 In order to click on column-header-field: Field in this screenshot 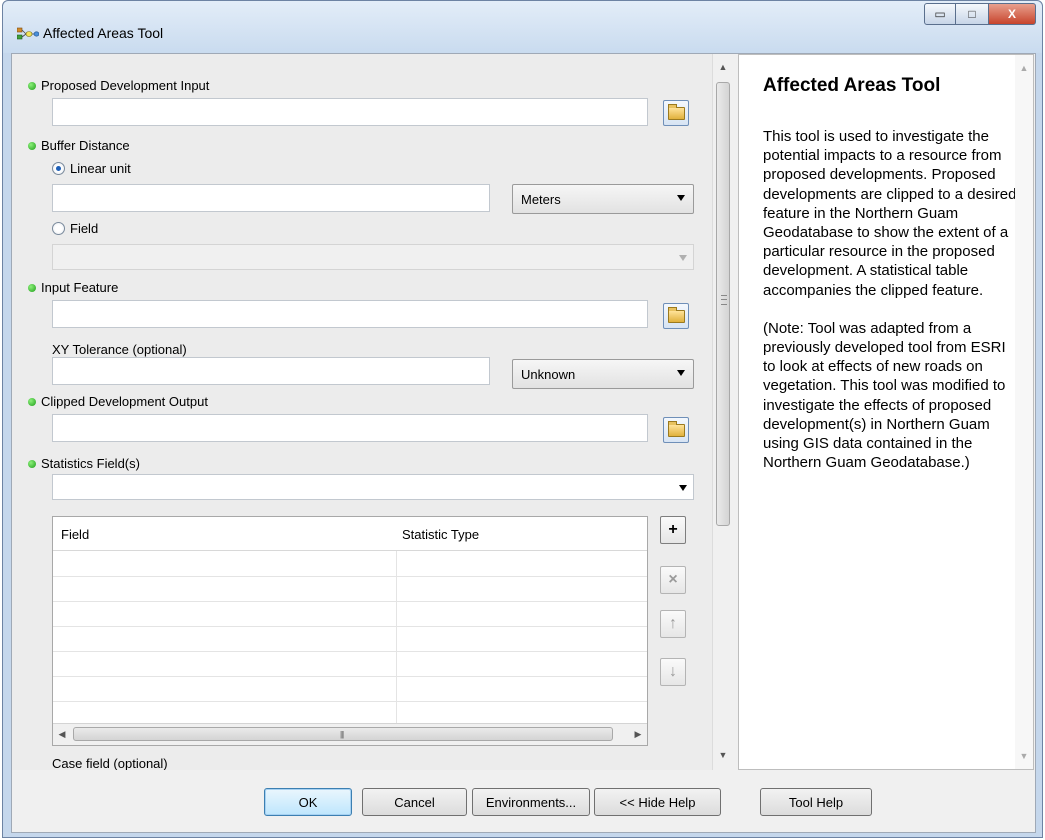, I will do `click(75, 534)`.